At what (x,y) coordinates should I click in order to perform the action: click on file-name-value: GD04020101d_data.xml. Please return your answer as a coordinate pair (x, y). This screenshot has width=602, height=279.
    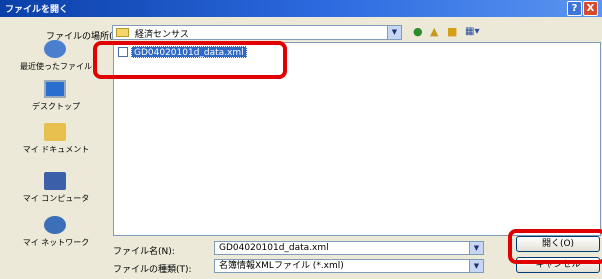
    Looking at the image, I should click on (274, 248).